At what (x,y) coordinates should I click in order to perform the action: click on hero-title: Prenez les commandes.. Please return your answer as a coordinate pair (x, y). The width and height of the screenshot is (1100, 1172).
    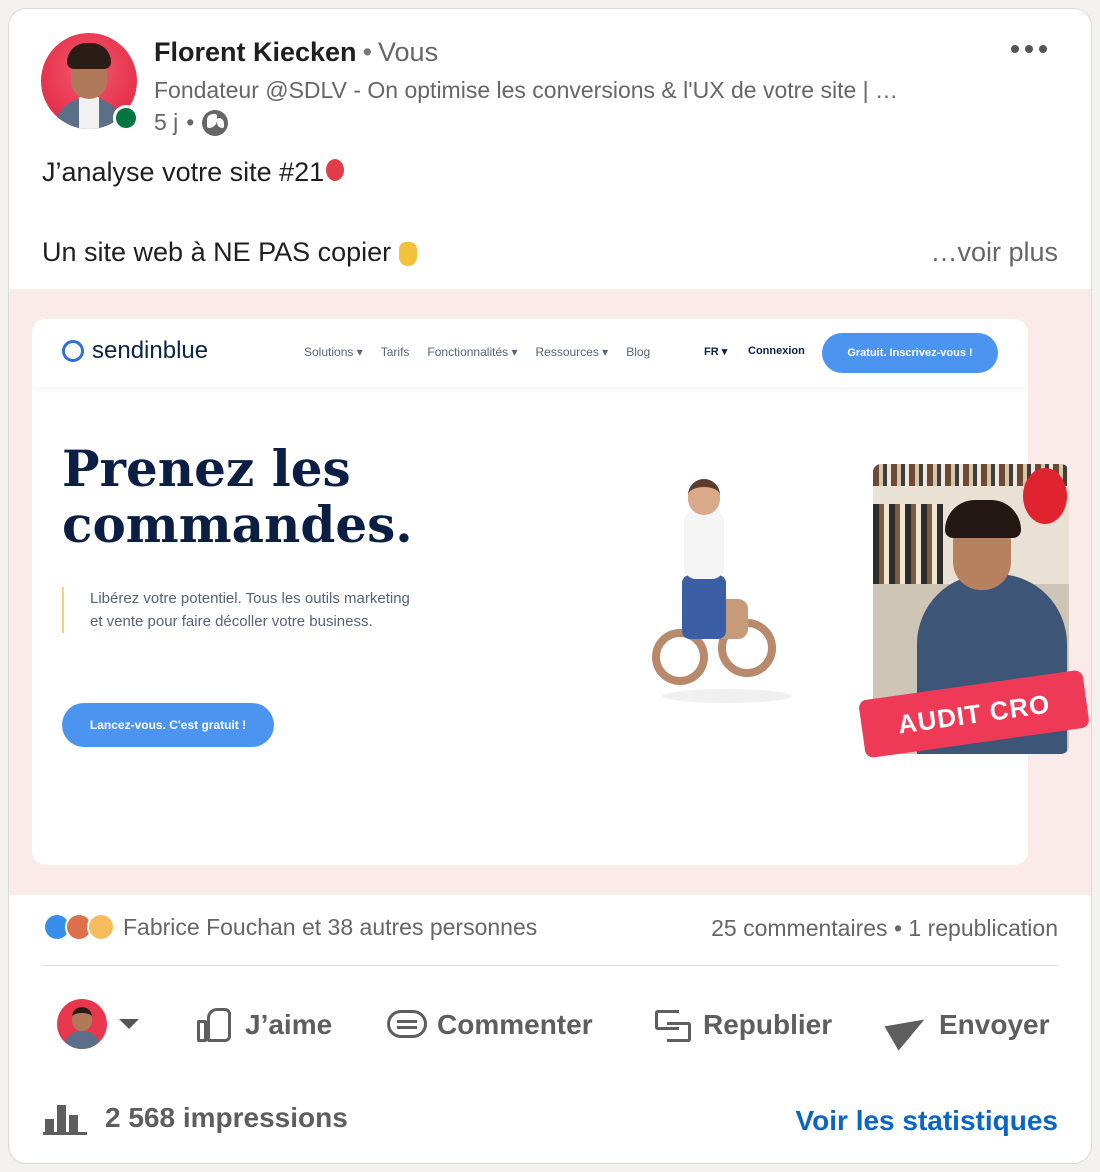
    Looking at the image, I should click on (237, 496).